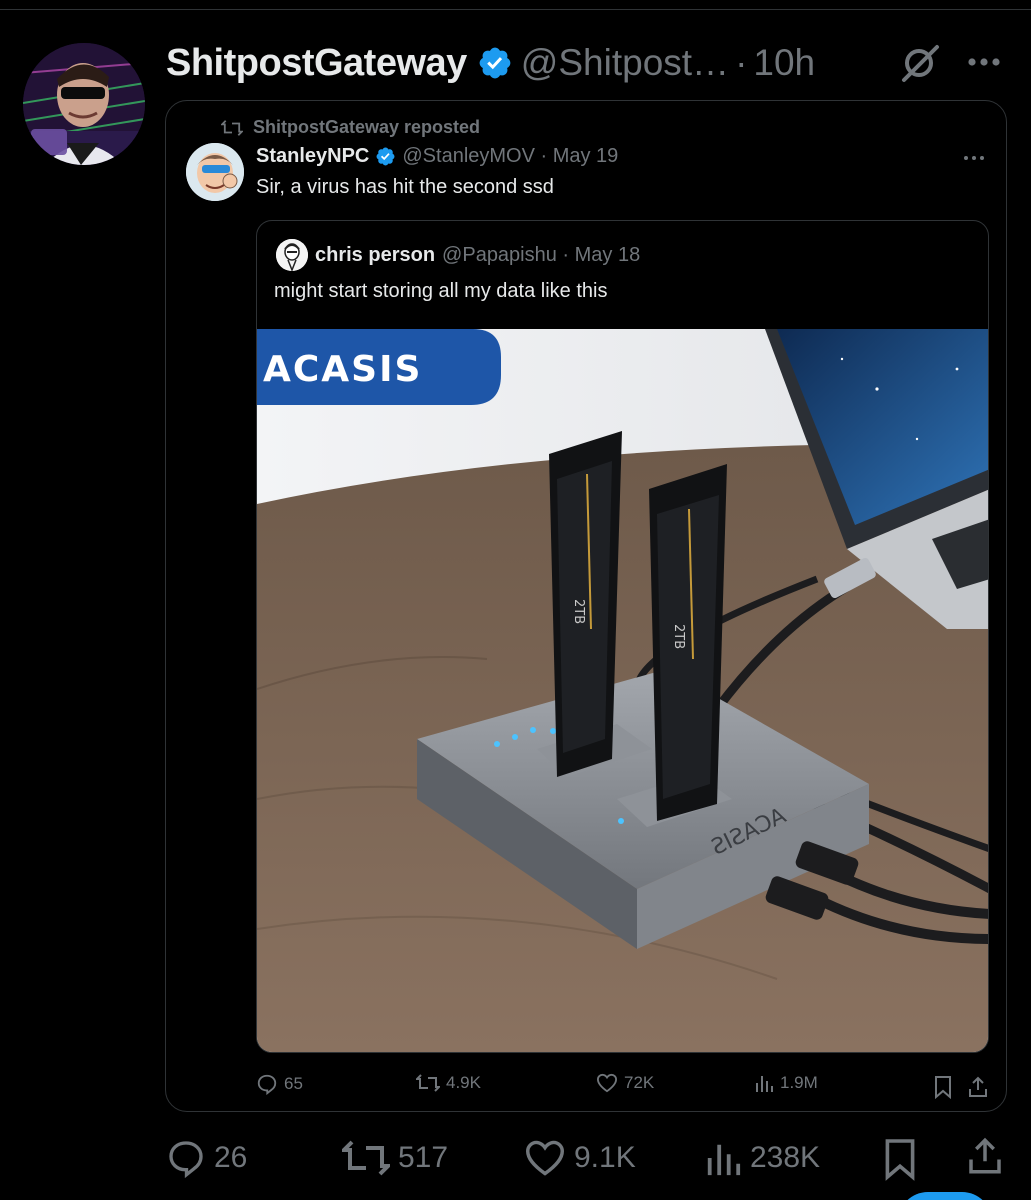 The width and height of the screenshot is (1031, 1200). I want to click on author-avatar, so click(84, 104).